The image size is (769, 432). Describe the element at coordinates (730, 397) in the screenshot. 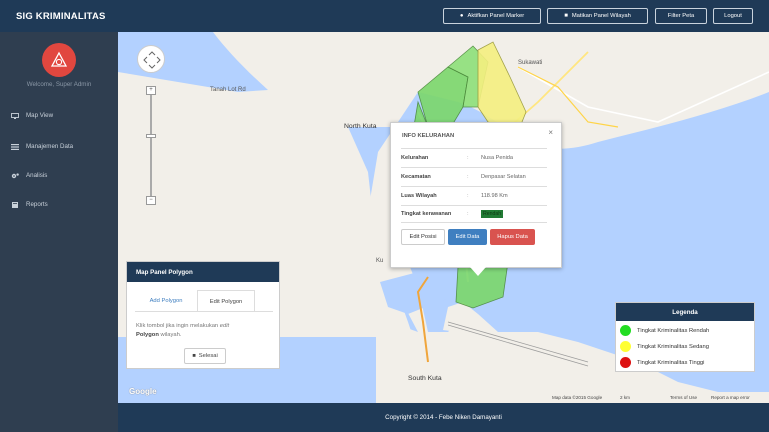

I see `report-error-link: Report a map error` at that location.